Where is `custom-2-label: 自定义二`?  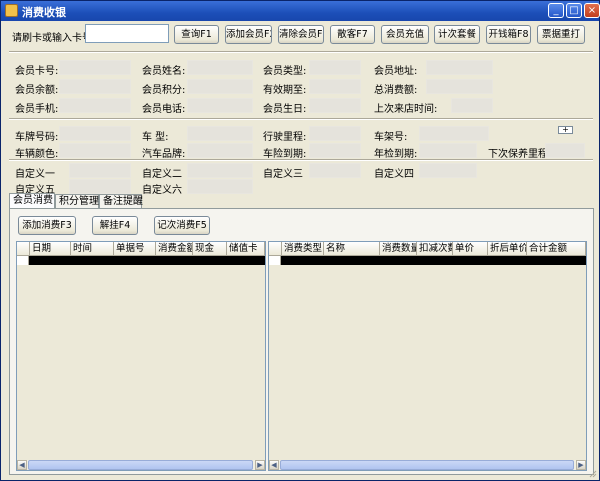 custom-2-label: 自定义二 is located at coordinates (162, 174).